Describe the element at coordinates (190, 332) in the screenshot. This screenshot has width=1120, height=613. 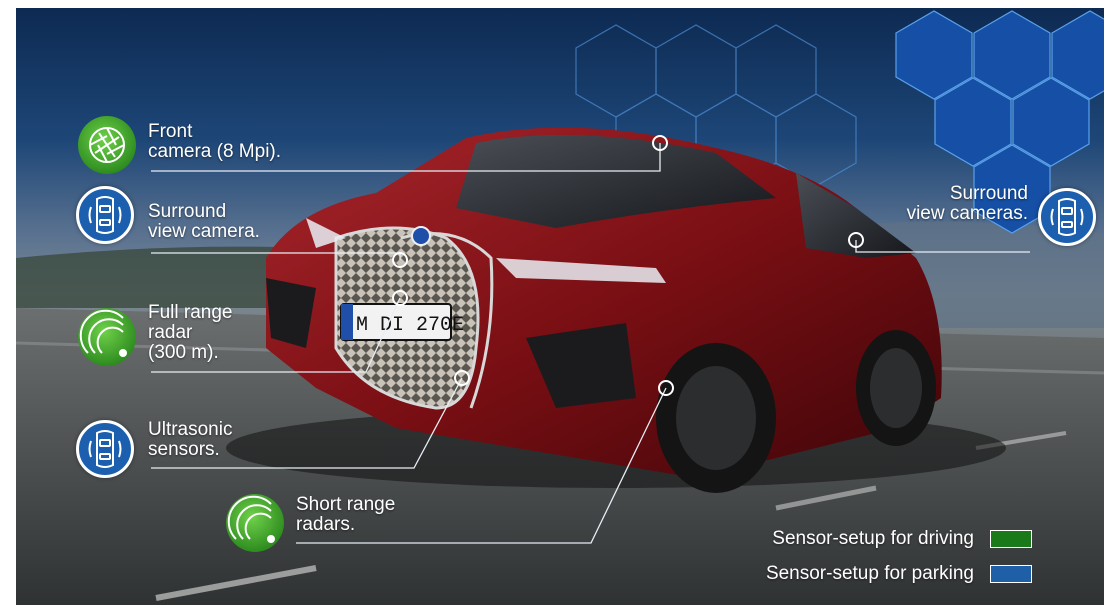
I see `full-range-radar-label: Full range radar (300 m).` at that location.